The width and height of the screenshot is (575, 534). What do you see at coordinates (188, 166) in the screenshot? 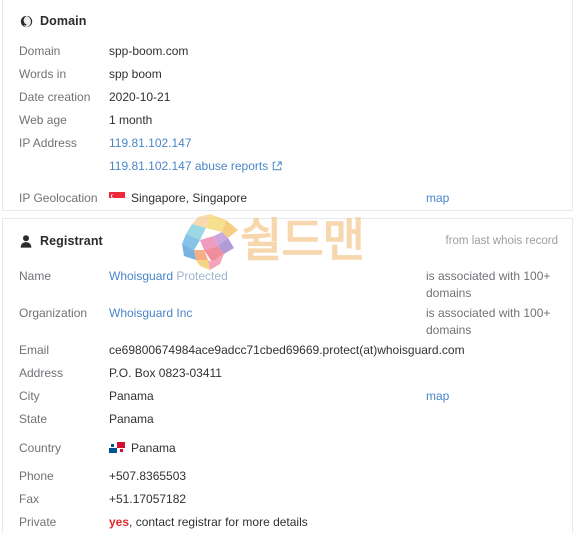
I see `abuse-reports-link: 119.81.102.147 abuse reports` at bounding box center [188, 166].